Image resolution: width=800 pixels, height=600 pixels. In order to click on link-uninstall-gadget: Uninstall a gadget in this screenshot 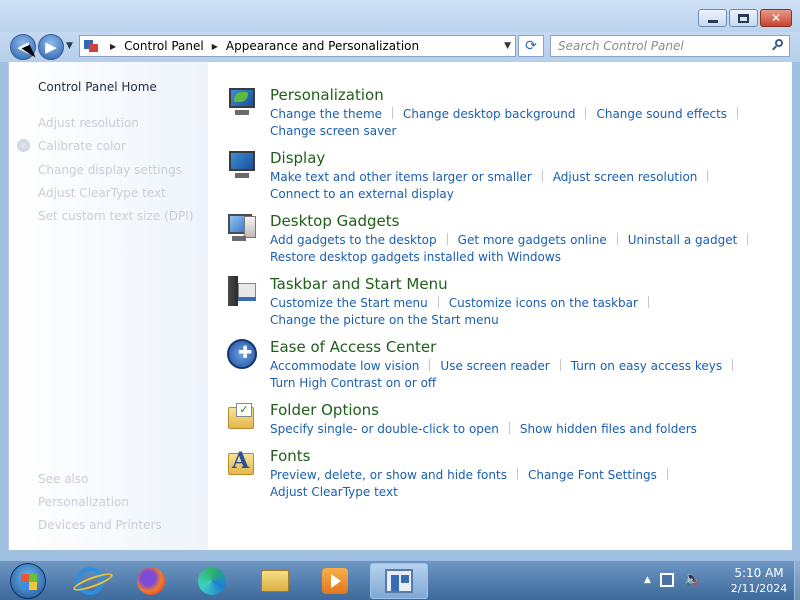, I will do `click(683, 240)`.